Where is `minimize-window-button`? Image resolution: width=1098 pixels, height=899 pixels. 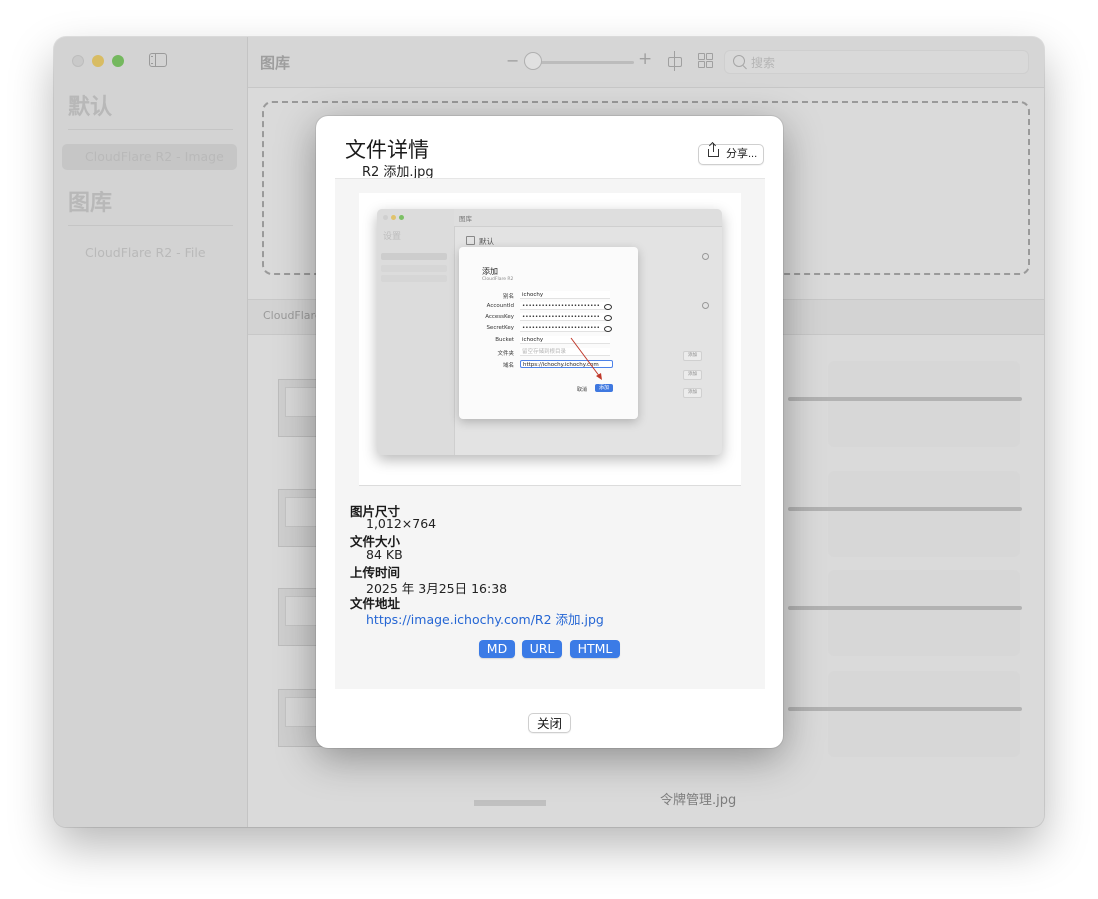
minimize-window-button is located at coordinates (98, 61).